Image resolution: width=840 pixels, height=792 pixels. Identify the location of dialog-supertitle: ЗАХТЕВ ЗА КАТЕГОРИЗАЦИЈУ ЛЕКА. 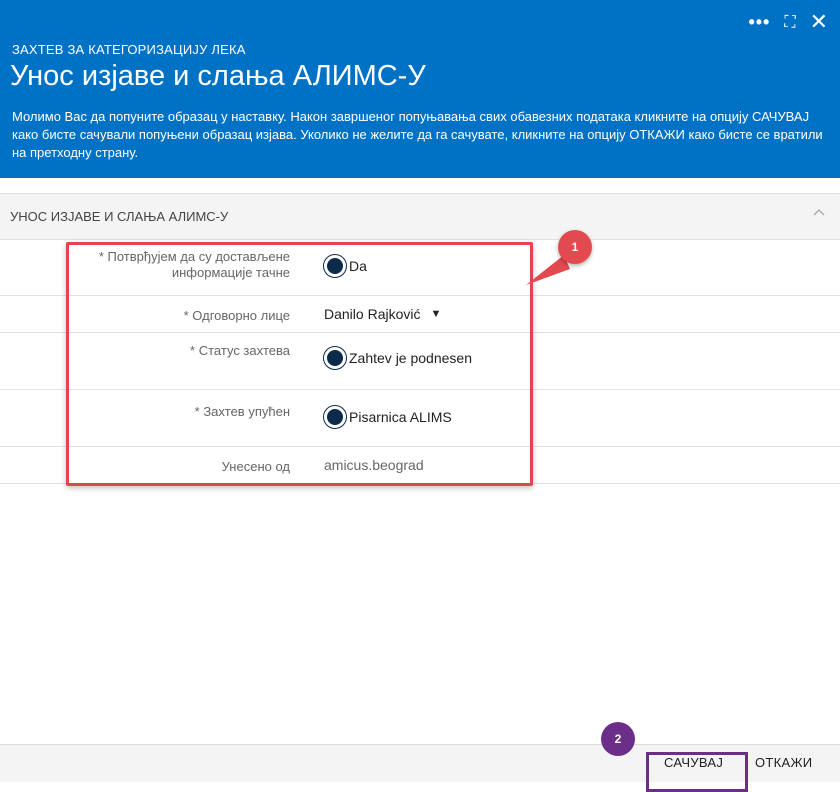
(129, 49).